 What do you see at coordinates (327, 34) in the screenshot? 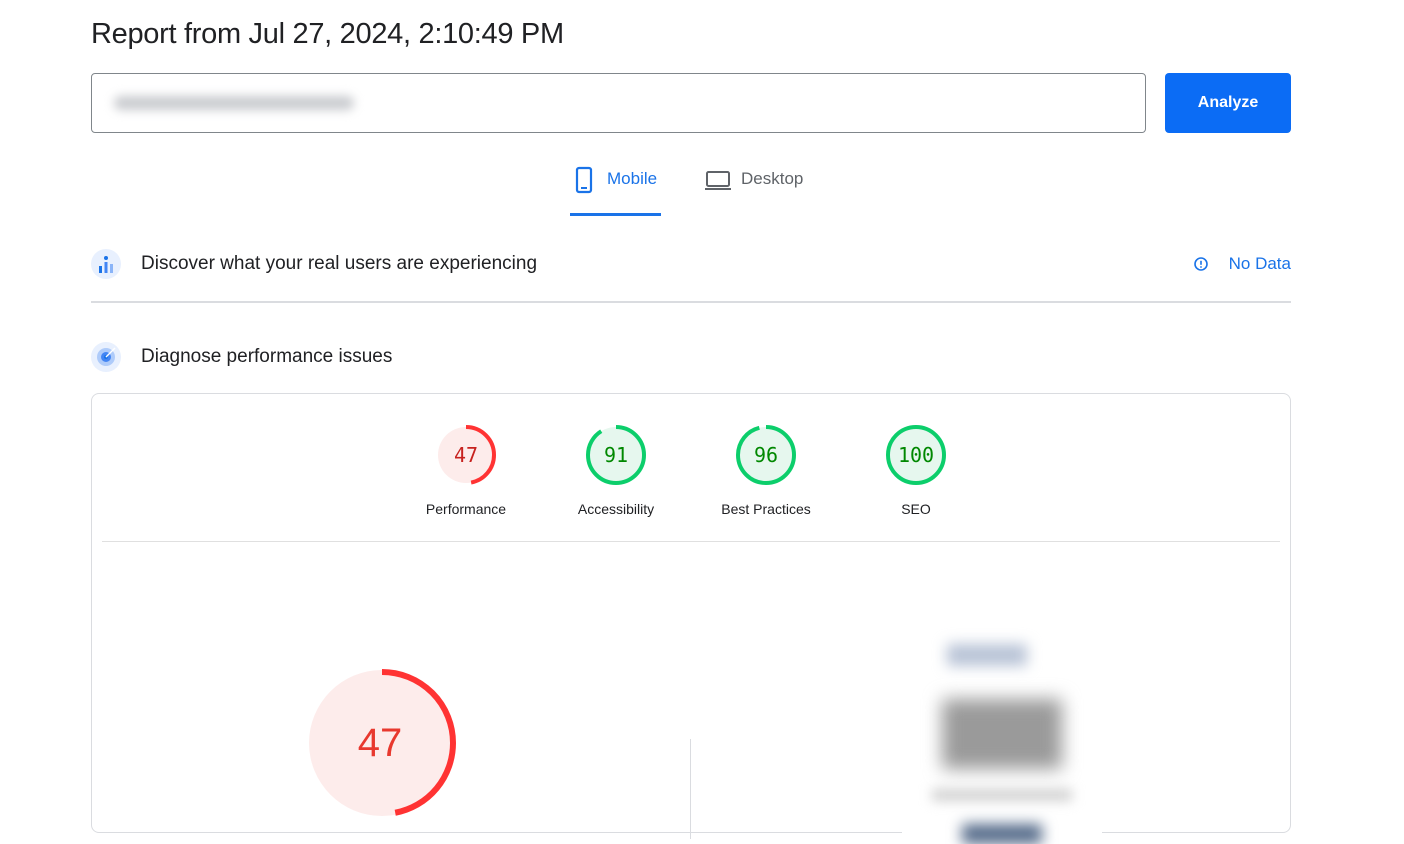
I see `report-title: Report from Jul 27, 2024, 2:10:49 PM` at bounding box center [327, 34].